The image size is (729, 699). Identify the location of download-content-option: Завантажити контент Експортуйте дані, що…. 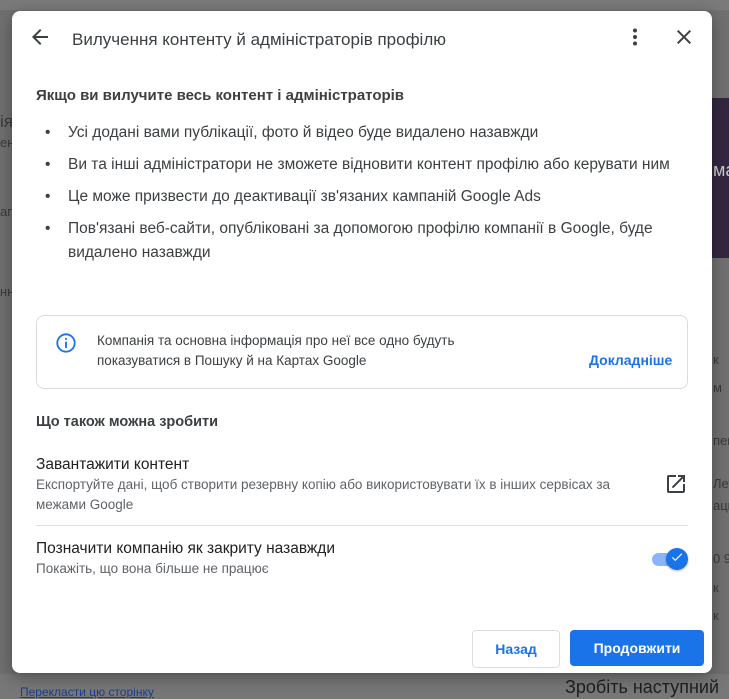
(362, 490).